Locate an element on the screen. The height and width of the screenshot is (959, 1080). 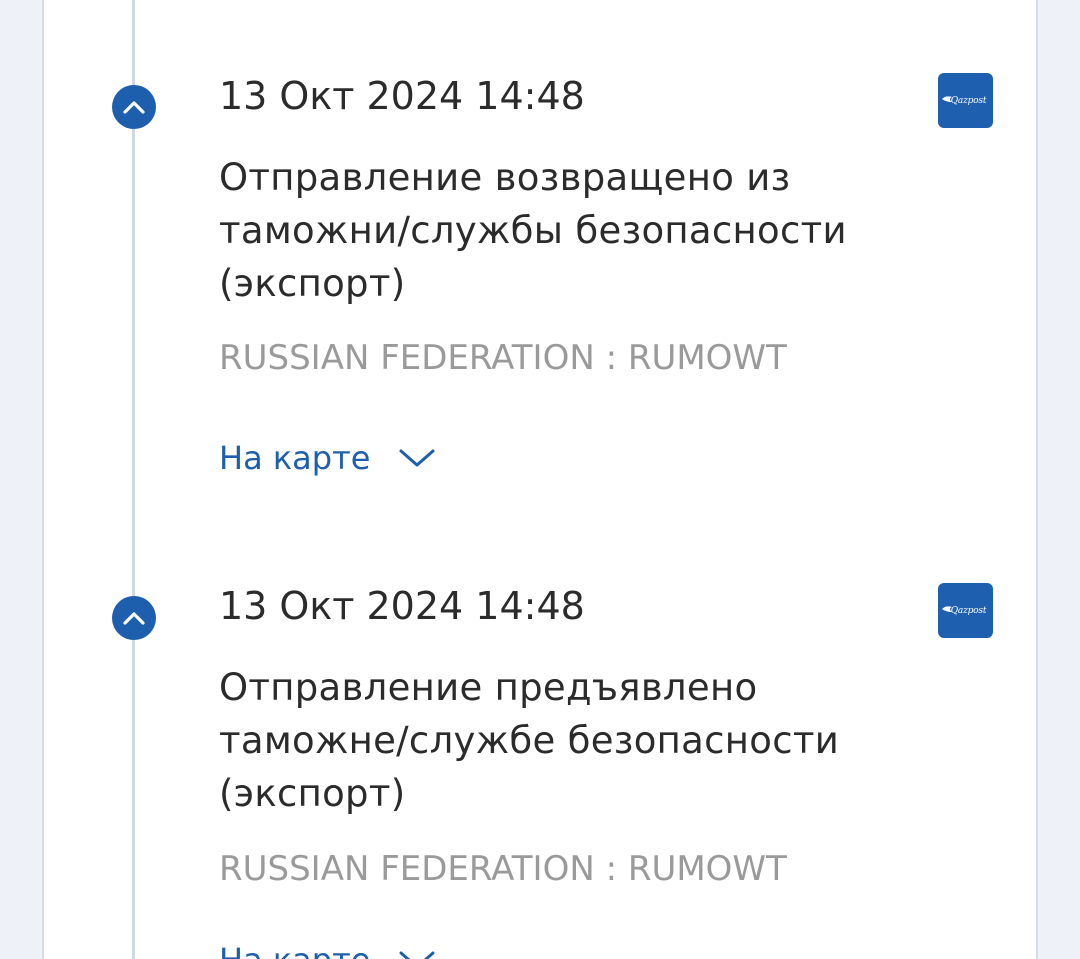
event-description-line: Отправление предъявлено is located at coordinates (488, 687).